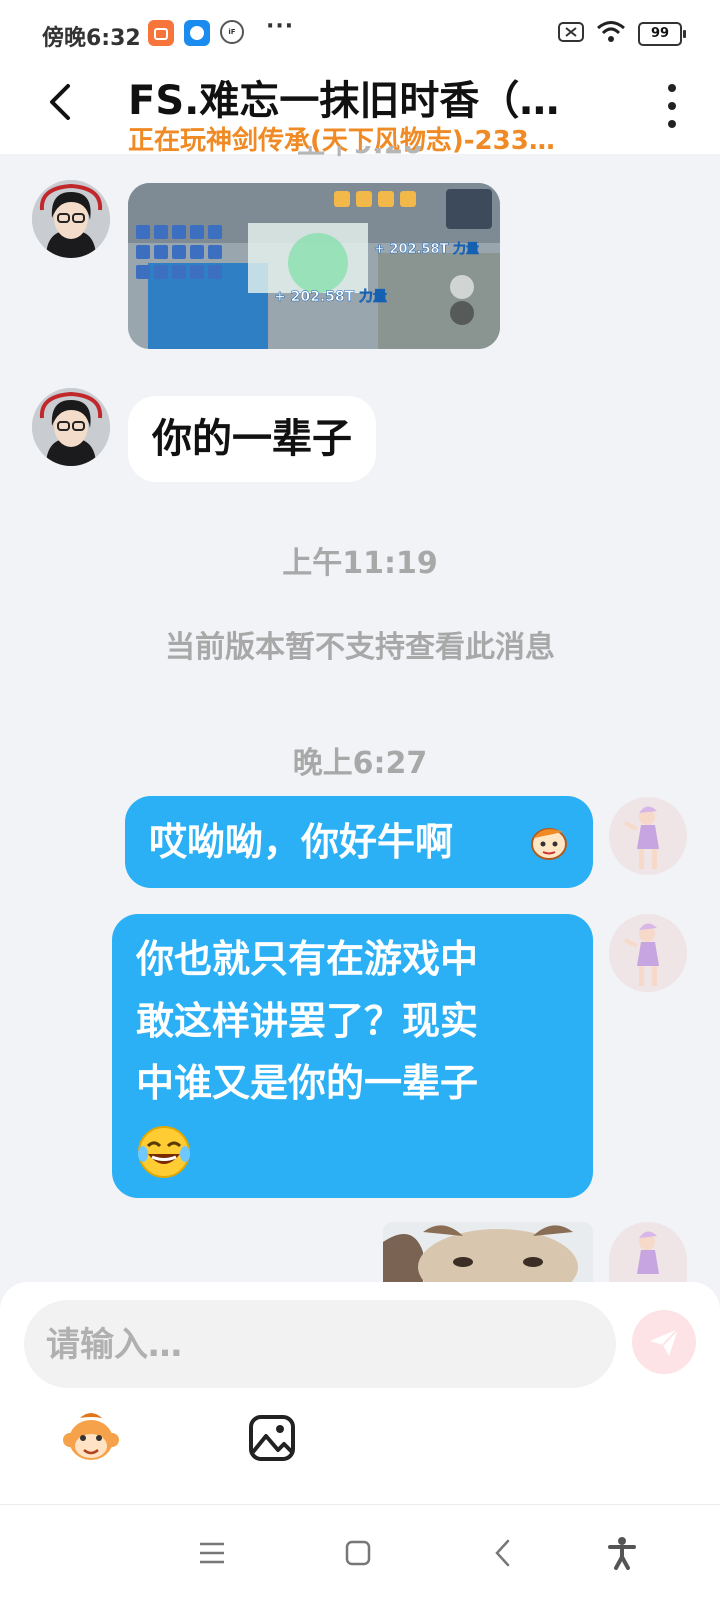 This screenshot has width=720, height=1601. I want to click on back-nav-button, so click(504, 1553).